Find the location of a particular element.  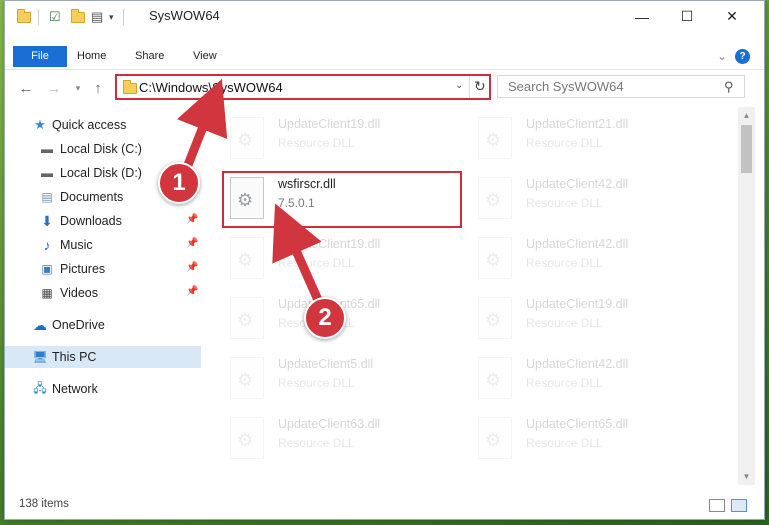

annotation-arrows is located at coordinates (249, 190).